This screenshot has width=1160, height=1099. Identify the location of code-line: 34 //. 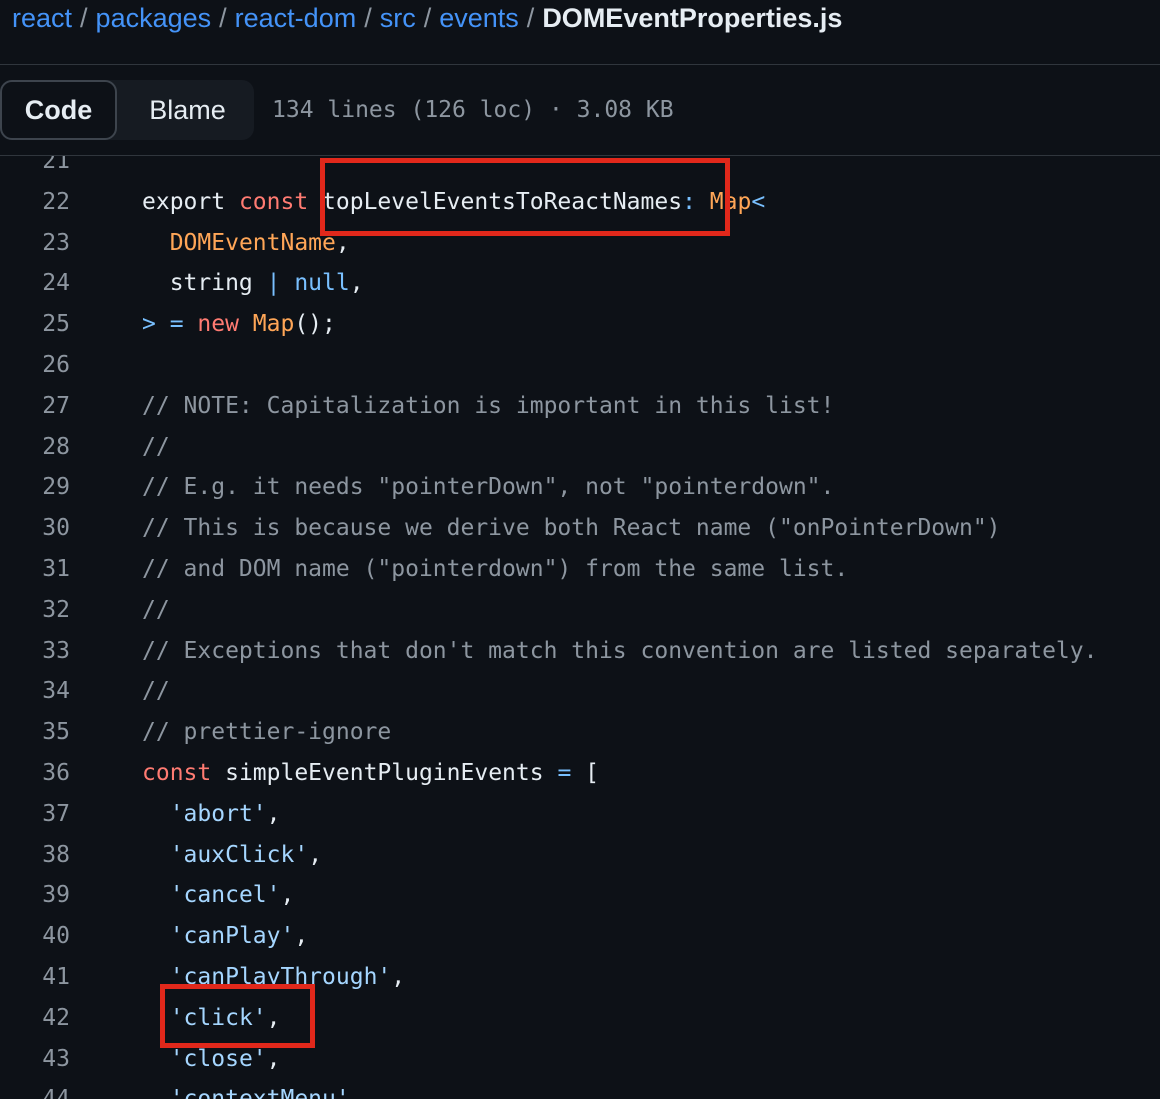
(580, 691).